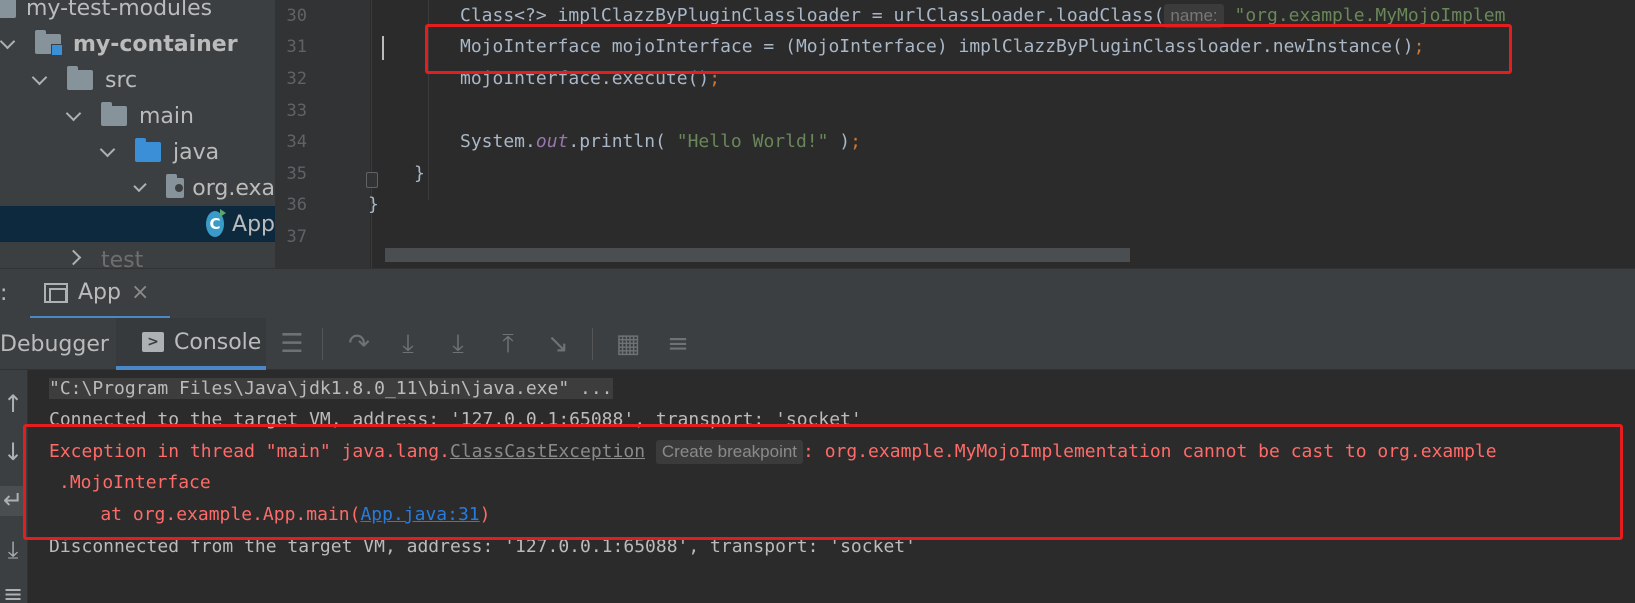 The width and height of the screenshot is (1635, 603). What do you see at coordinates (137, 116) in the screenshot?
I see `tree-item-main: main` at bounding box center [137, 116].